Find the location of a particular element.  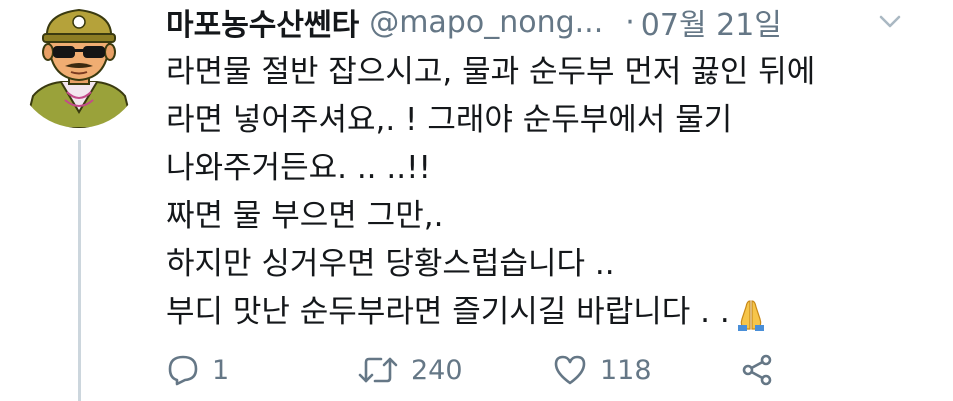

tweet-text-line: 하지만 싱거우면 당황스럽습니다 .. is located at coordinates (390, 264).